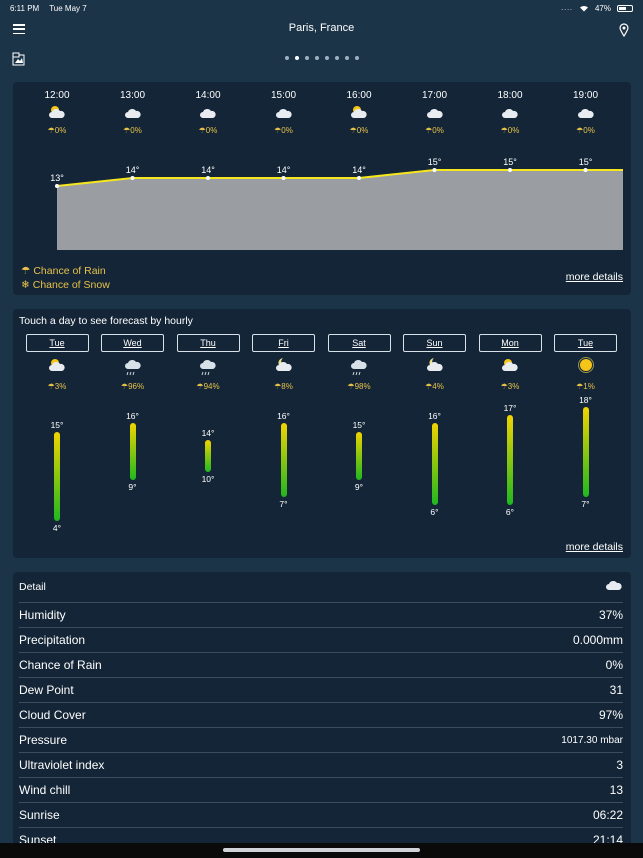 The width and height of the screenshot is (643, 858). What do you see at coordinates (284, 113) in the screenshot?
I see `hourly-item: 15:00 ☂0%` at bounding box center [284, 113].